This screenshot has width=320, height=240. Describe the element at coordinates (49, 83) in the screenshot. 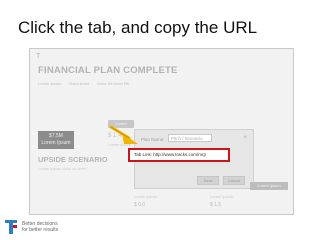

I see `plan-link: Lorem Ipsum` at that location.